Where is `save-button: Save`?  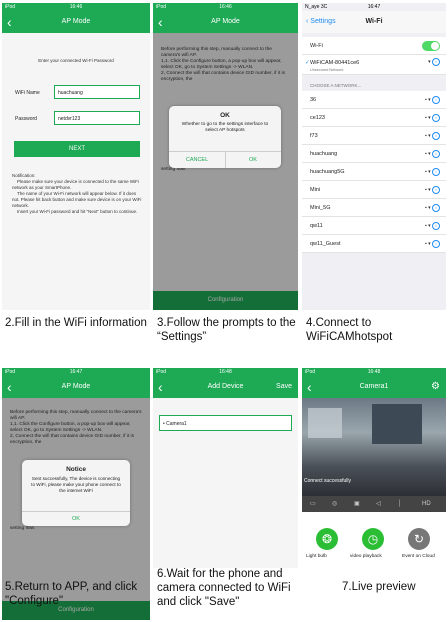 save-button: Save is located at coordinates (284, 387).